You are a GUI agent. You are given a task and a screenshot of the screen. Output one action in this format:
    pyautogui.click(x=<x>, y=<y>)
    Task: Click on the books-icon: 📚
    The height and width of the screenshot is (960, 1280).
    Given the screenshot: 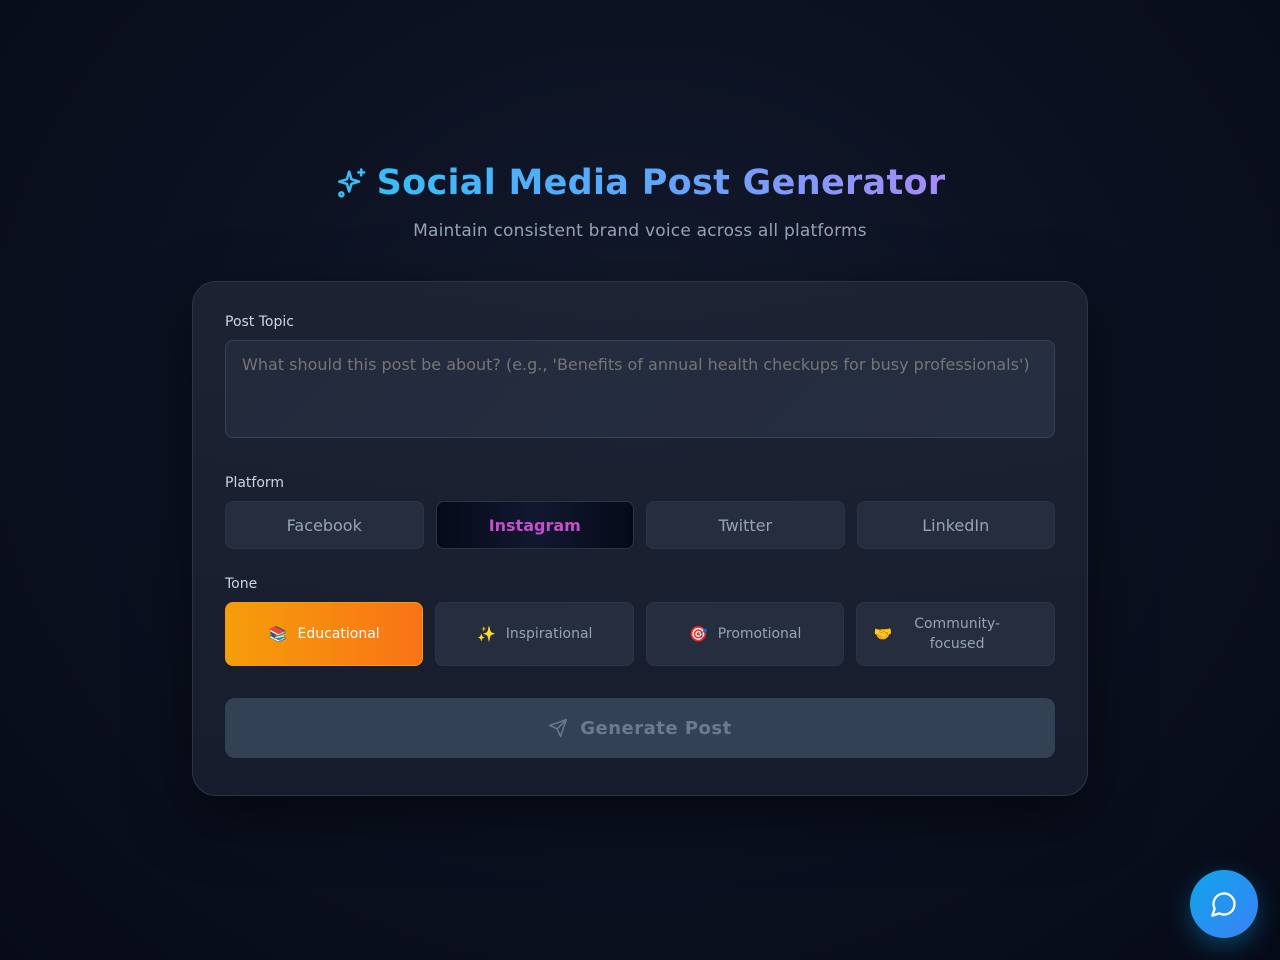 What is the action you would take?
    pyautogui.click(x=278, y=634)
    